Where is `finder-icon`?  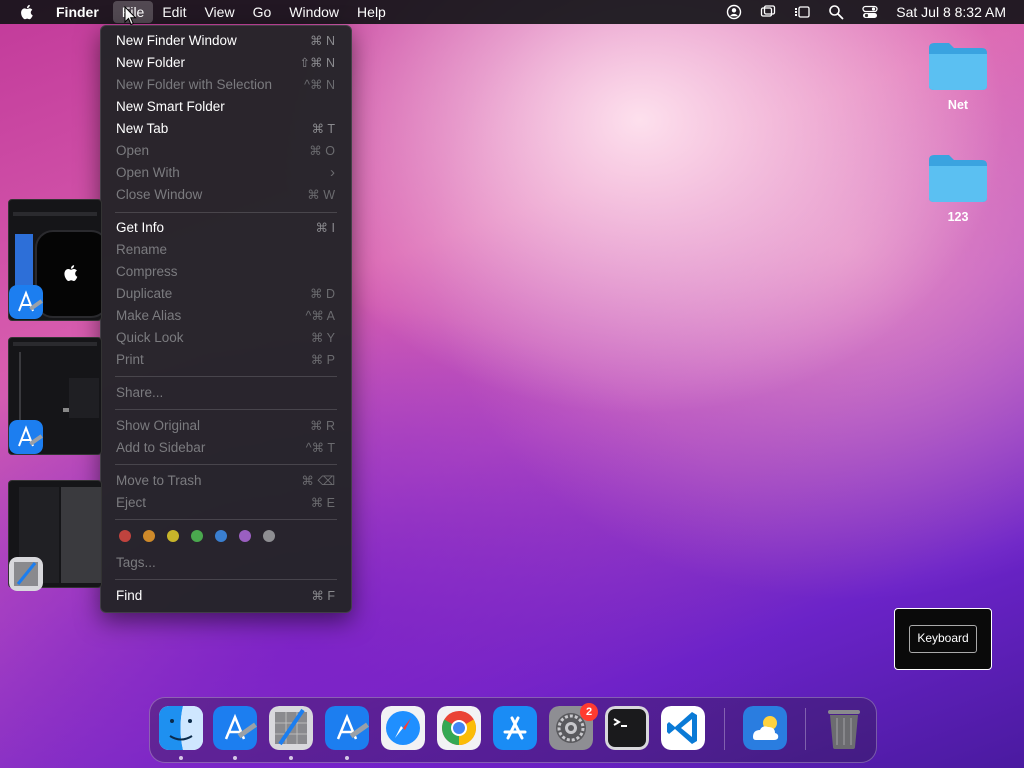 finder-icon is located at coordinates (181, 728).